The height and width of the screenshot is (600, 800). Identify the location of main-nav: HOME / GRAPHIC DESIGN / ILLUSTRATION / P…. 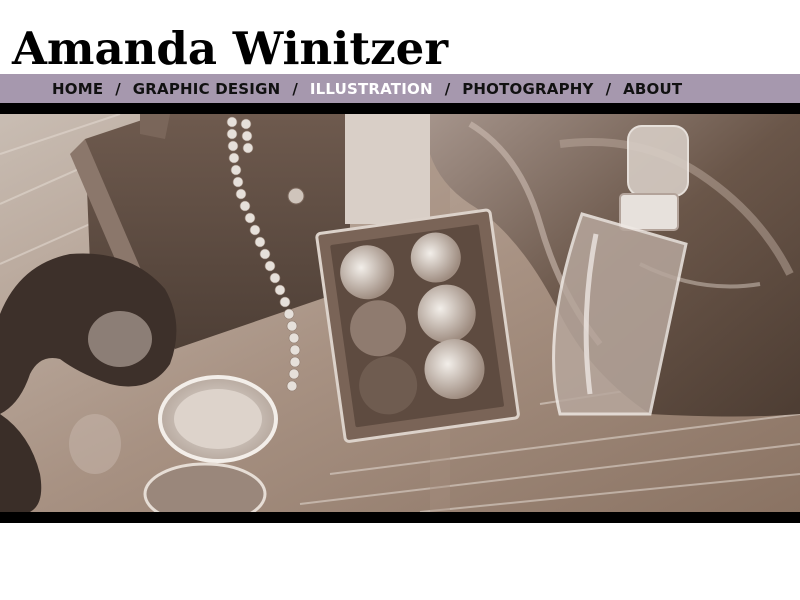
(400, 88).